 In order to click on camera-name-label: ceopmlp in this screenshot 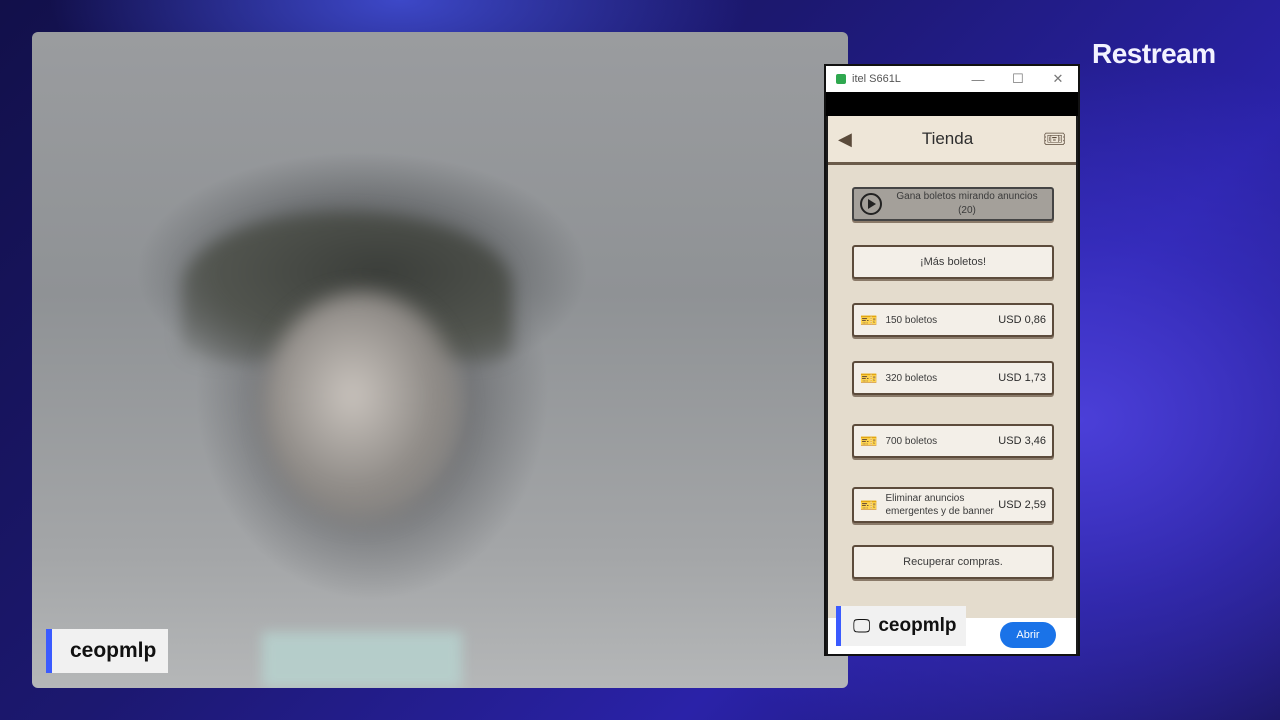, I will do `click(107, 651)`.